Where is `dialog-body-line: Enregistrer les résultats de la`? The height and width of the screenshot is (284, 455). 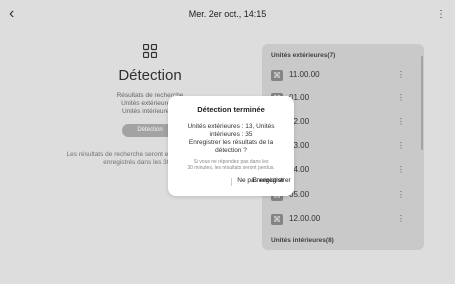 dialog-body-line: Enregistrer les résultats de la is located at coordinates (231, 142).